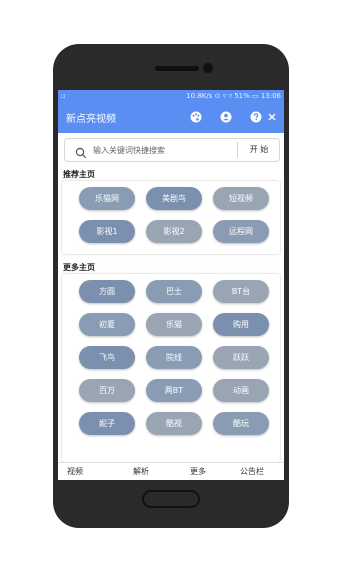 Image resolution: width=340 pixels, height=566 pixels. What do you see at coordinates (163, 150) in the screenshot?
I see `search-input` at bounding box center [163, 150].